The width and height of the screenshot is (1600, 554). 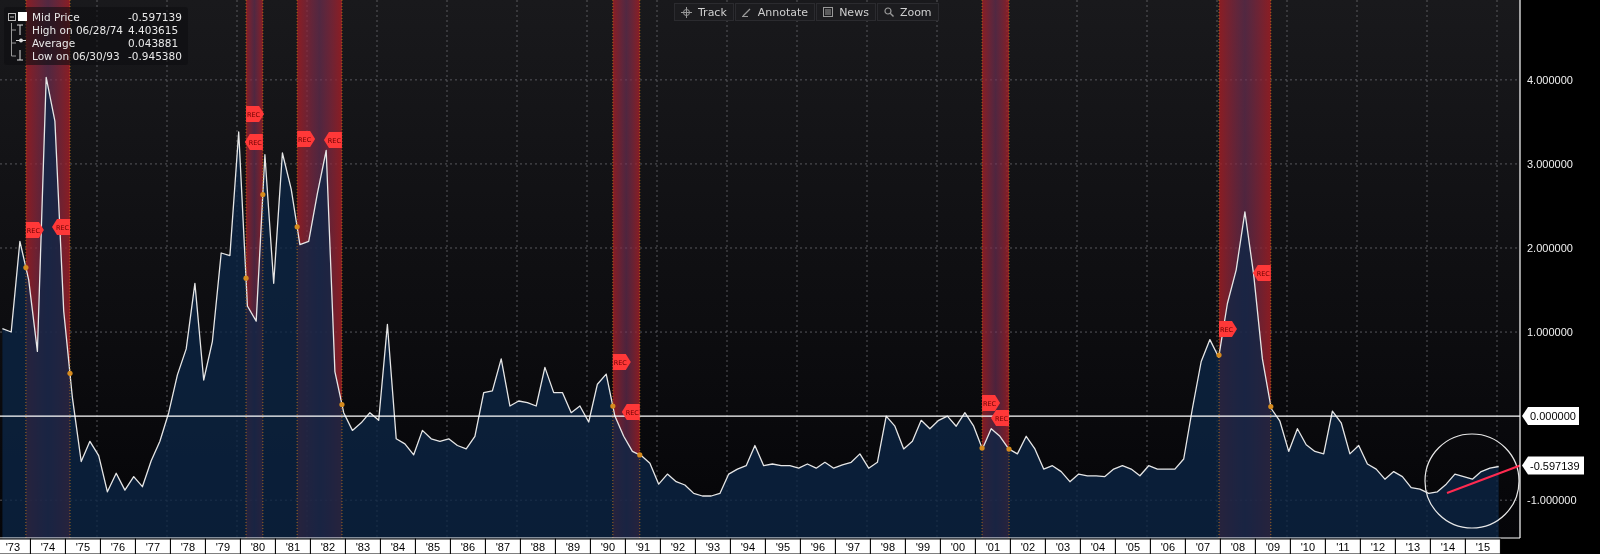 I want to click on axis-label: '14, so click(x=1447, y=546).